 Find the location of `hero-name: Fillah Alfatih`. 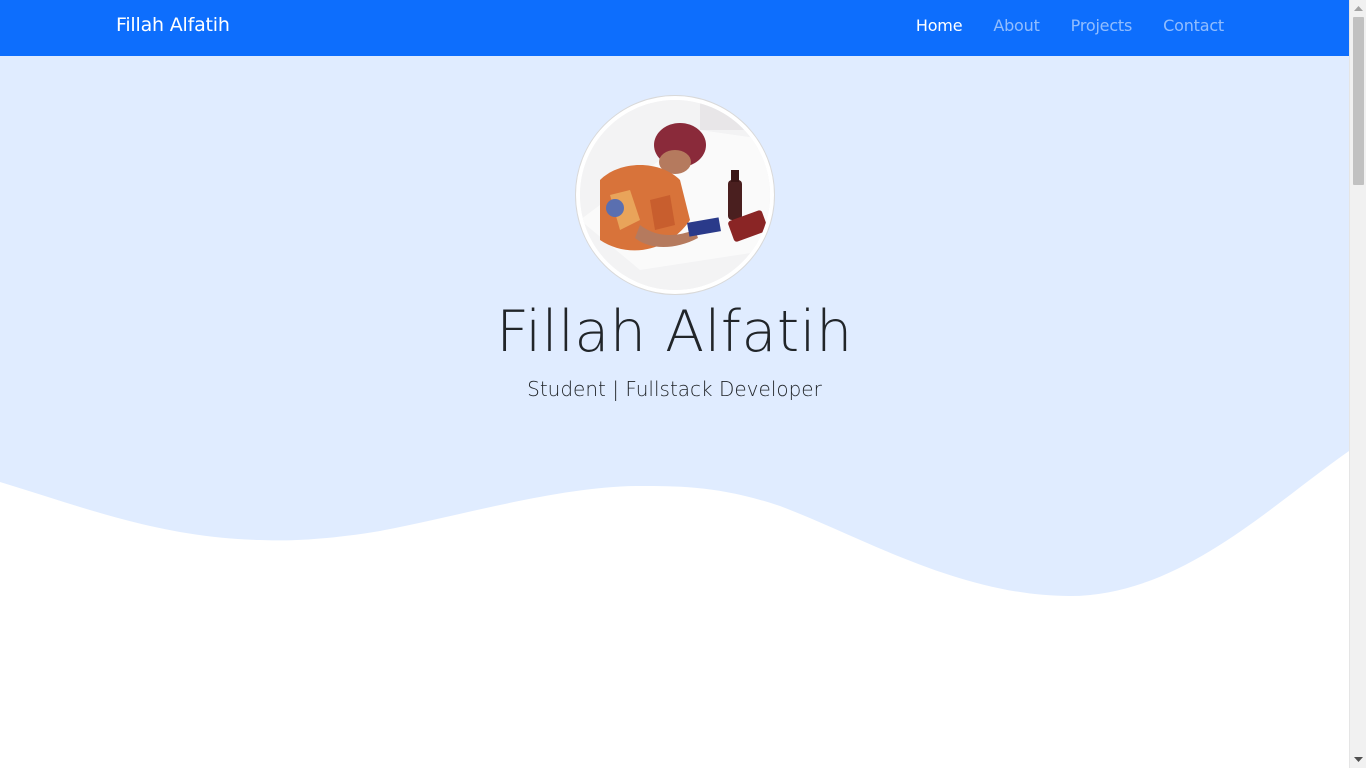

hero-name: Fillah Alfatih is located at coordinates (674, 332).